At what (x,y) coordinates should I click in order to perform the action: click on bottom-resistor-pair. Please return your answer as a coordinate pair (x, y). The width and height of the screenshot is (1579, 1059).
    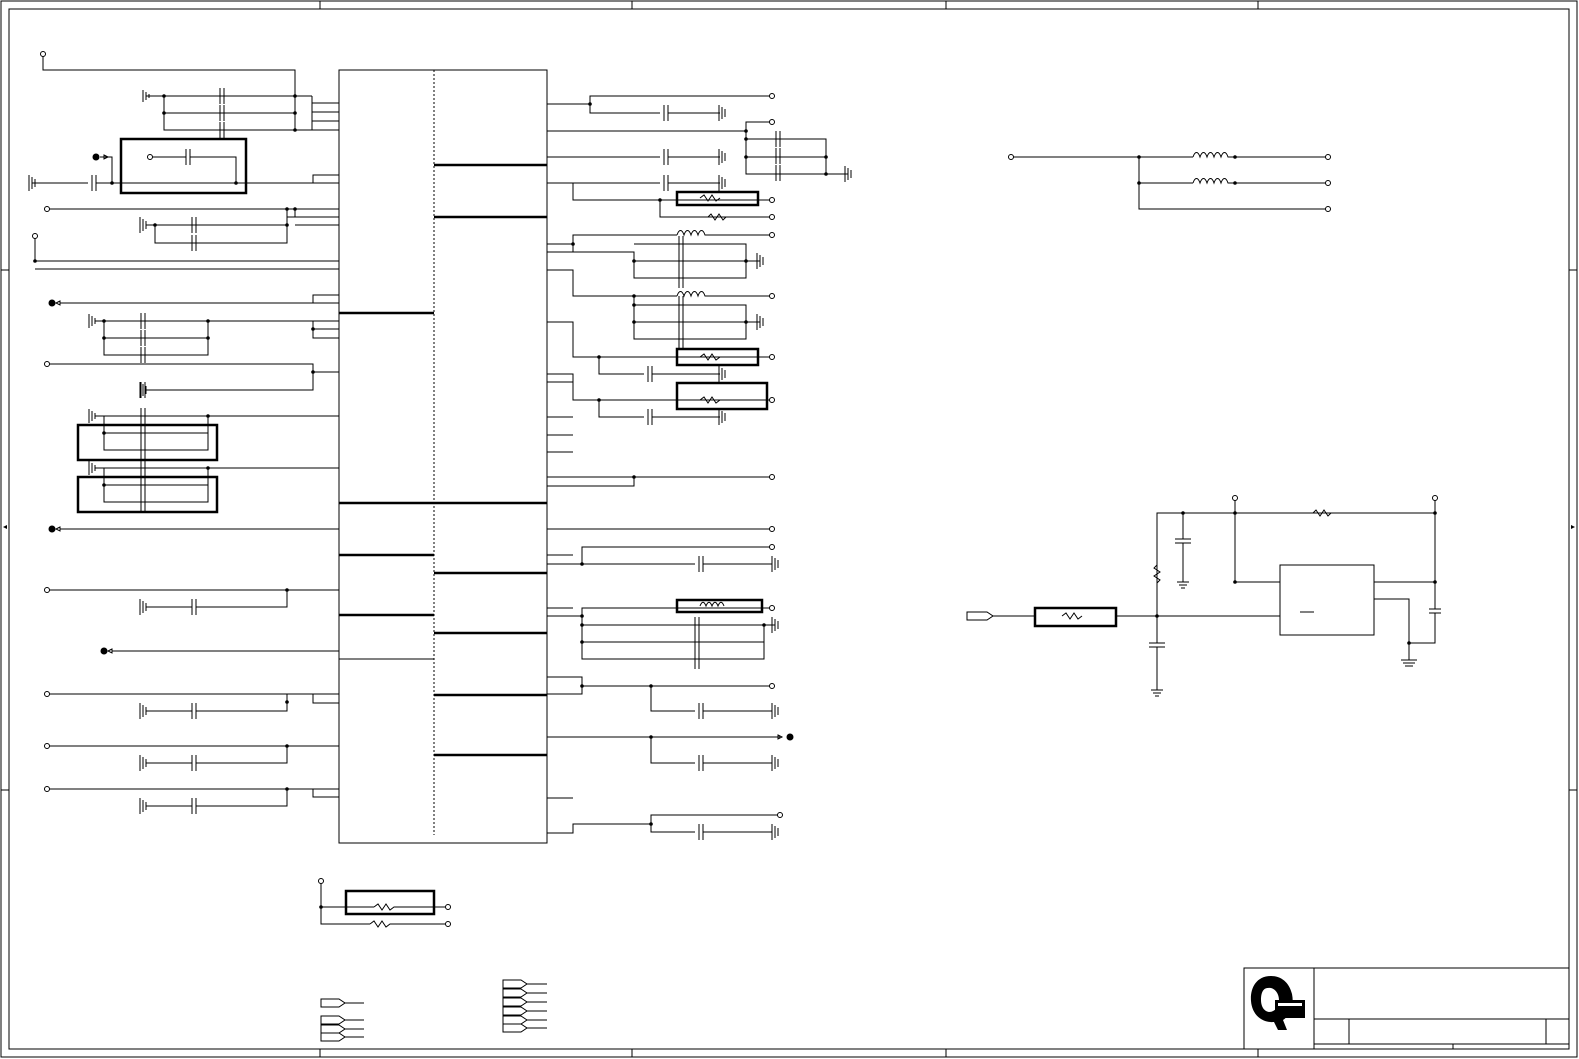
    Looking at the image, I should click on (384, 903).